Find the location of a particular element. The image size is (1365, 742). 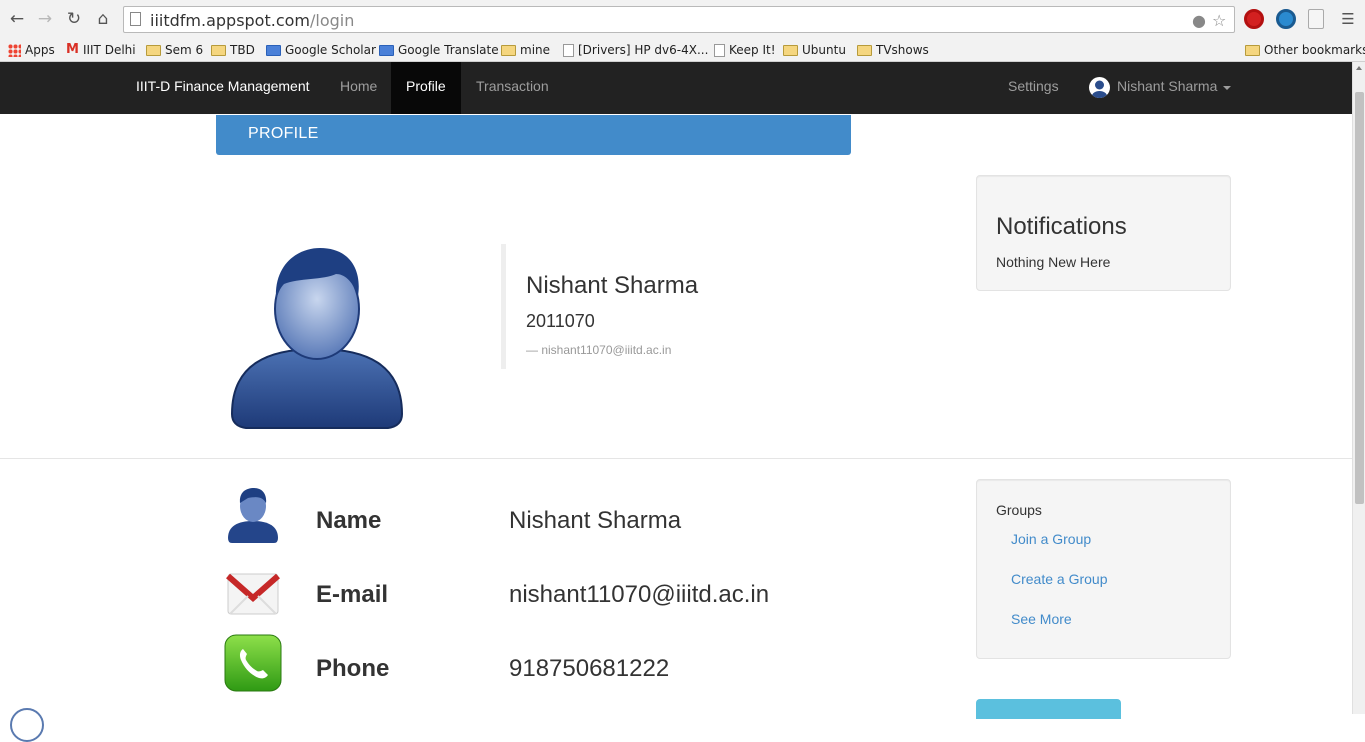

address-bar: iiitdfm.appspot.com/login ● ☆ is located at coordinates (679, 19).